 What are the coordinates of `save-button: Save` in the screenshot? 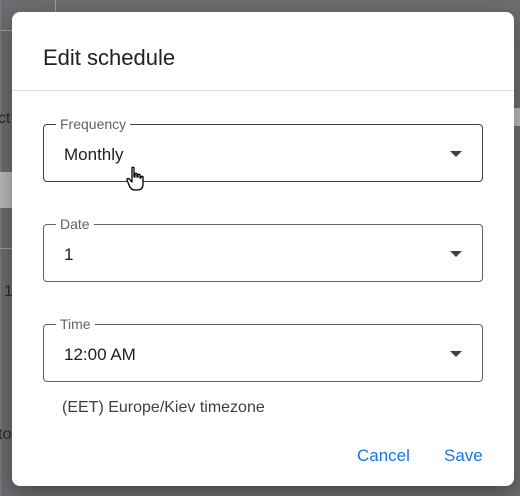 It's located at (463, 456).